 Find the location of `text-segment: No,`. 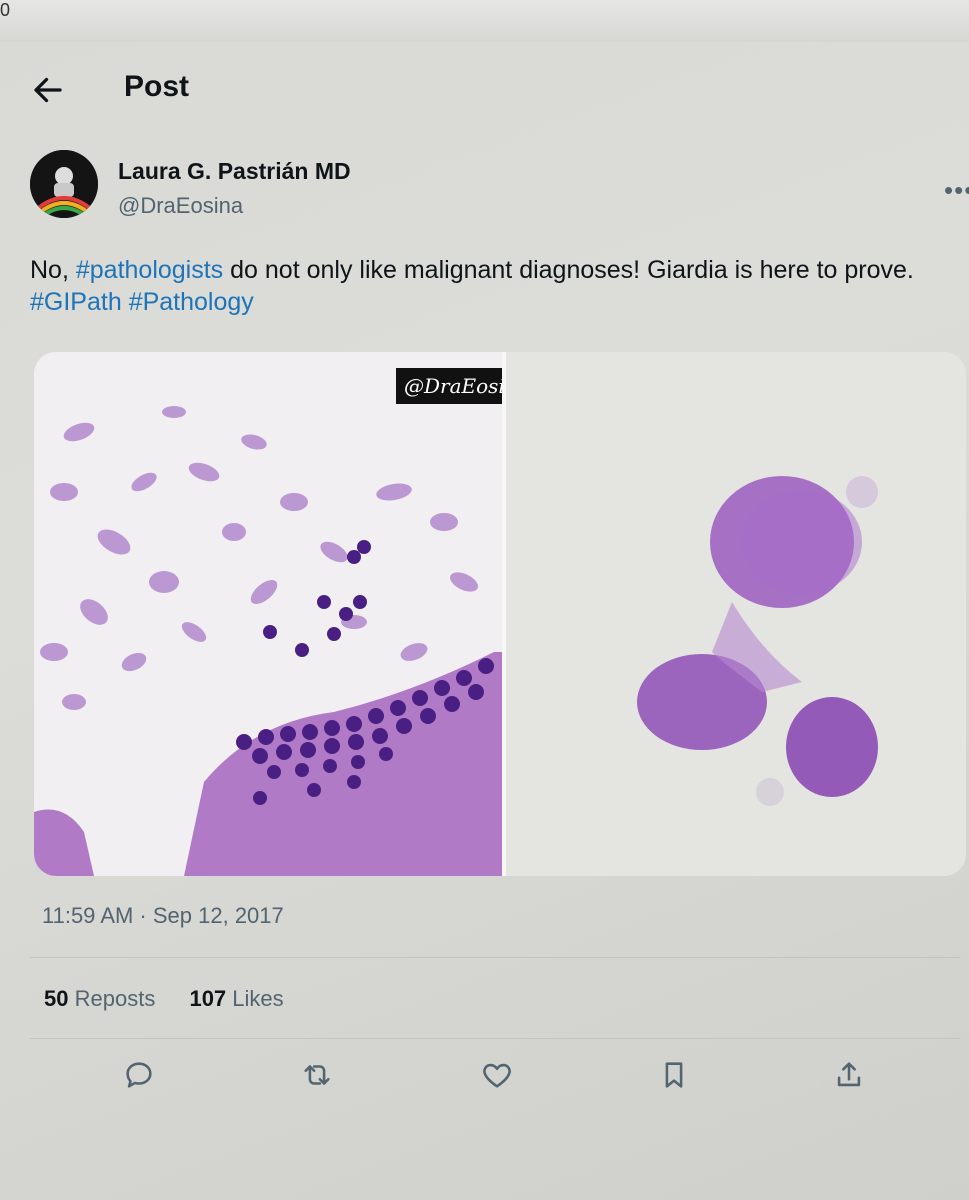

text-segment: No, is located at coordinates (53, 270).